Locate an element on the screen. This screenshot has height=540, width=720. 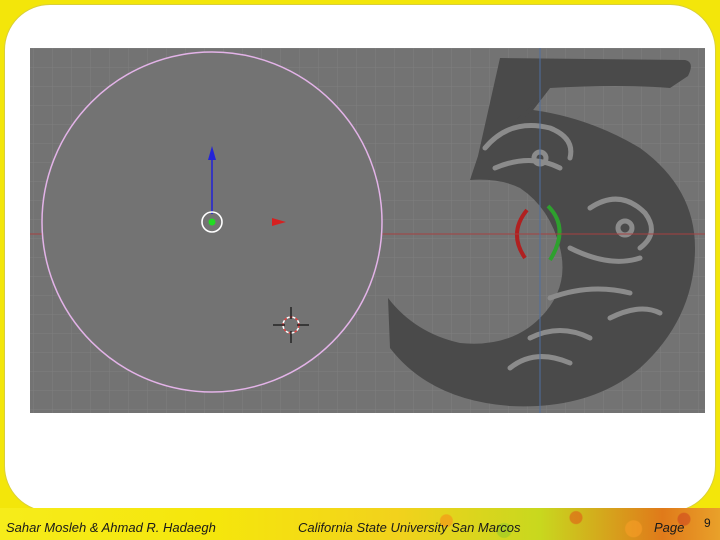
footer-university: California State University San Marcos is located at coordinates (409, 527).